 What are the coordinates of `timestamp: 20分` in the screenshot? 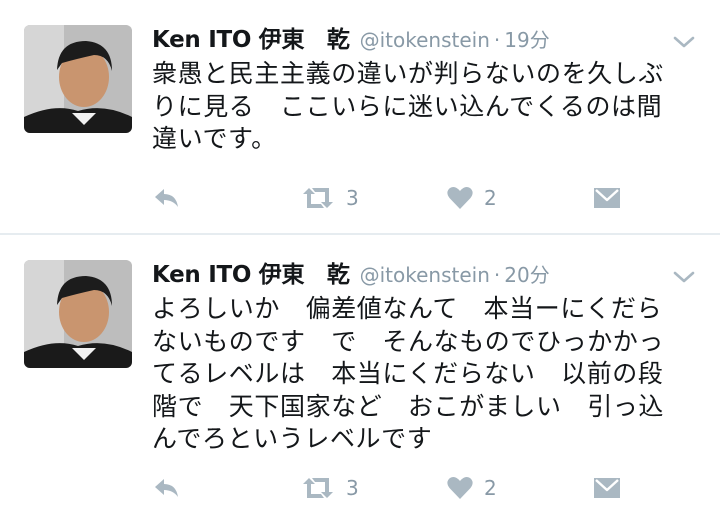 It's located at (526, 273).